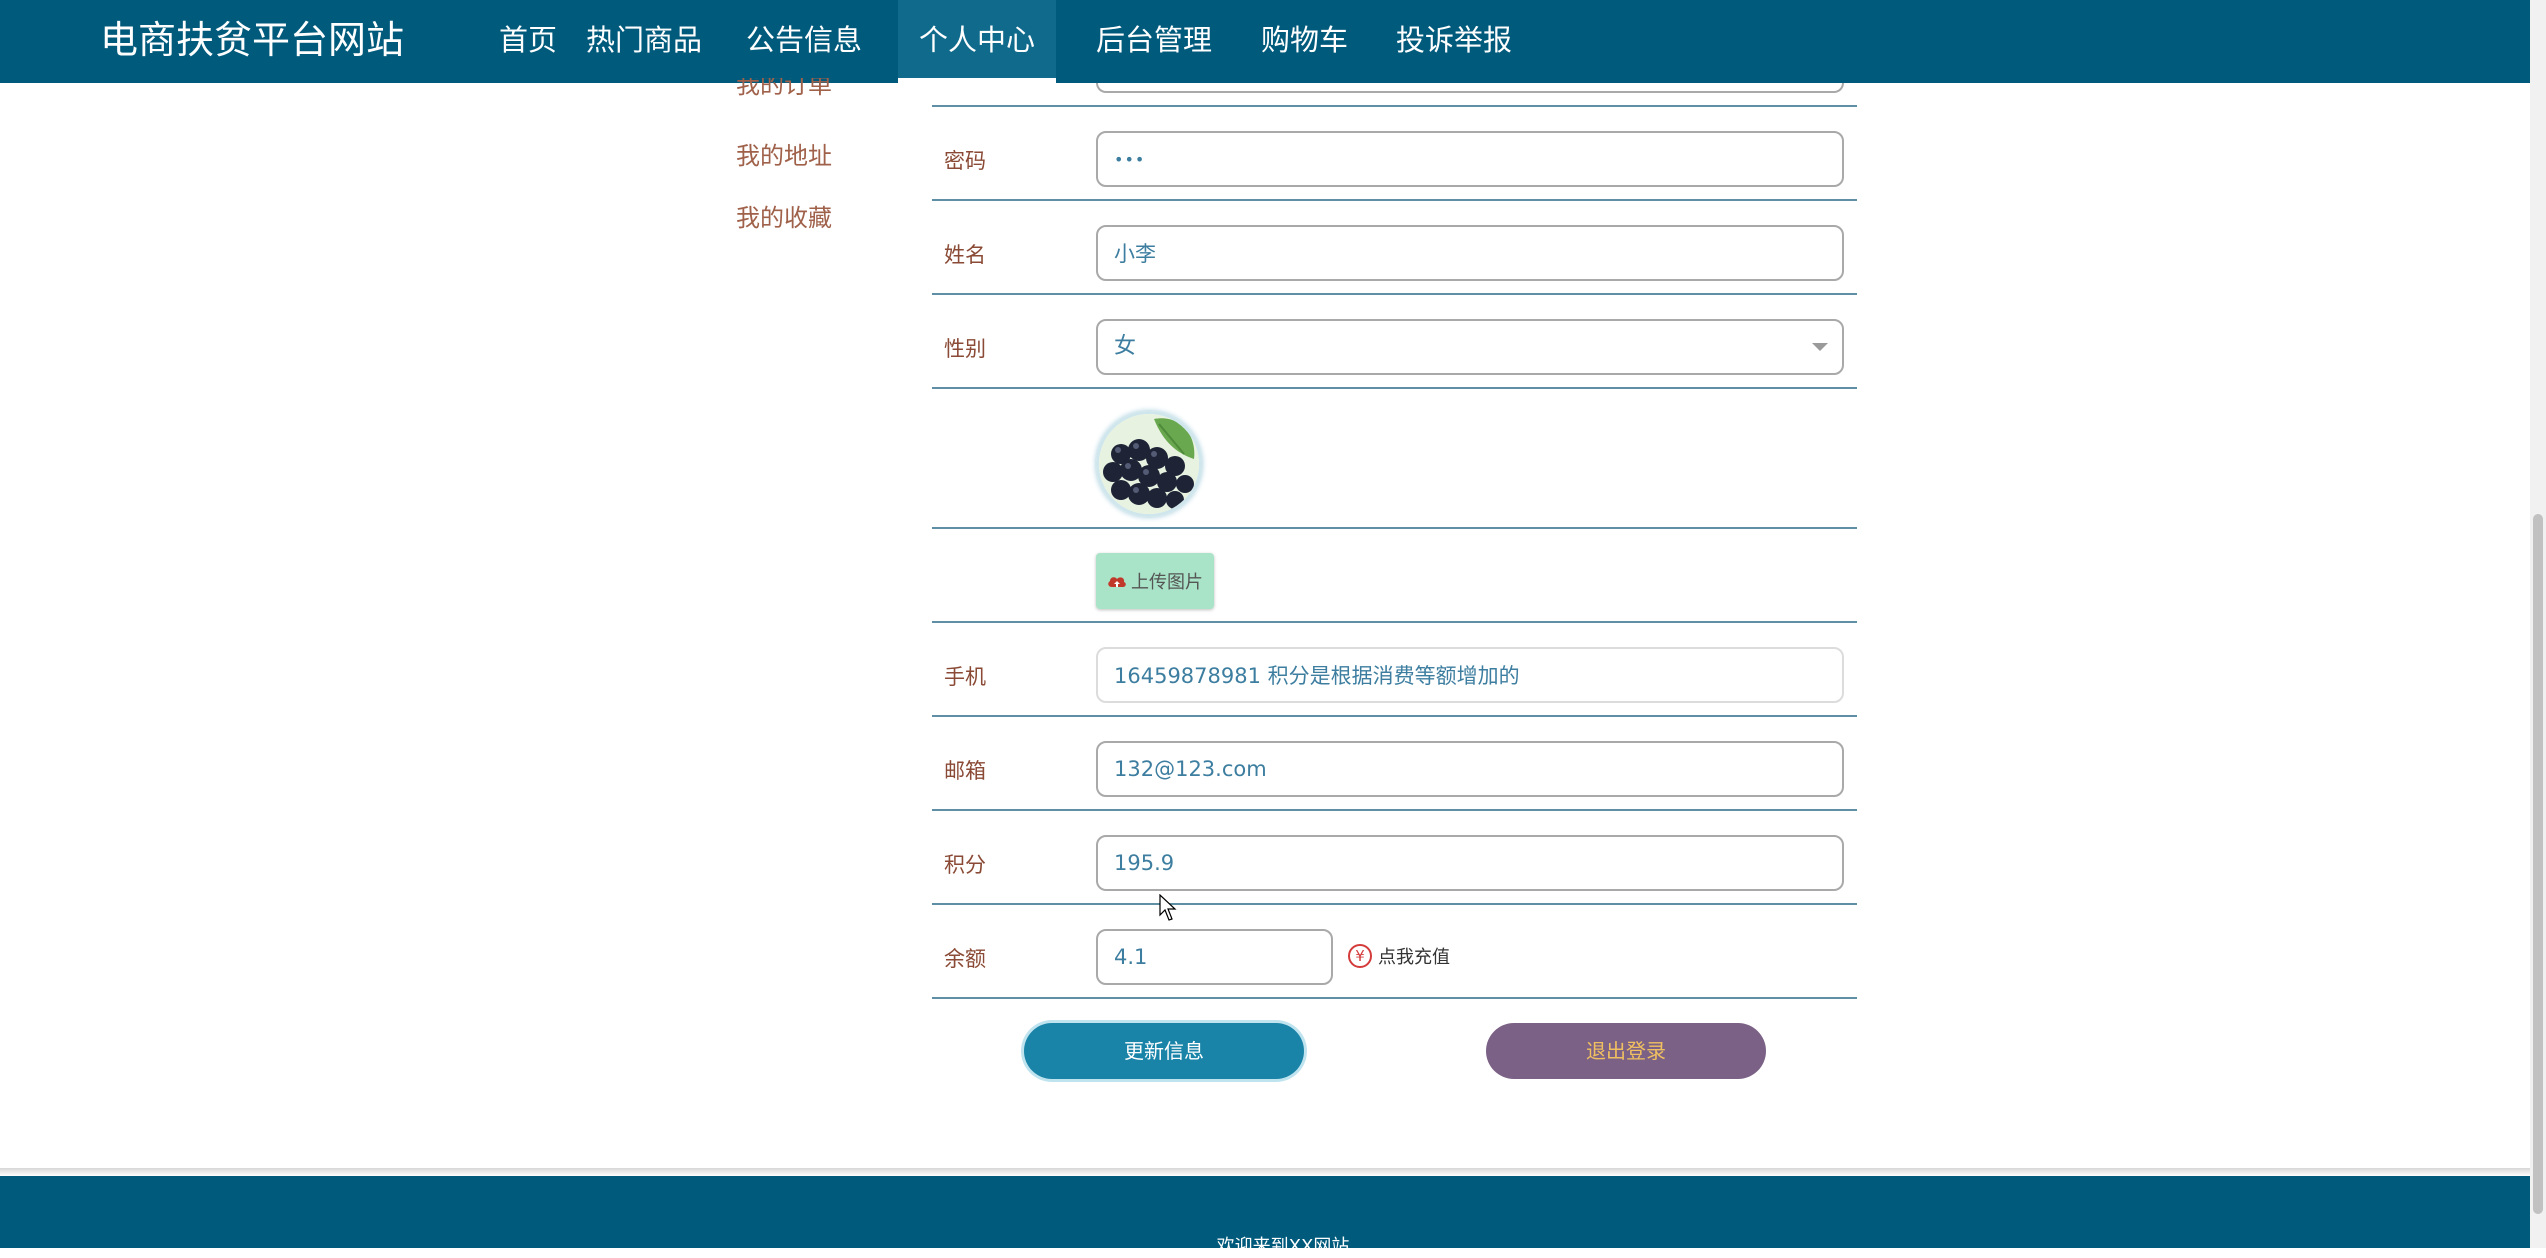  What do you see at coordinates (1470, 675) in the screenshot?
I see `phone-input` at bounding box center [1470, 675].